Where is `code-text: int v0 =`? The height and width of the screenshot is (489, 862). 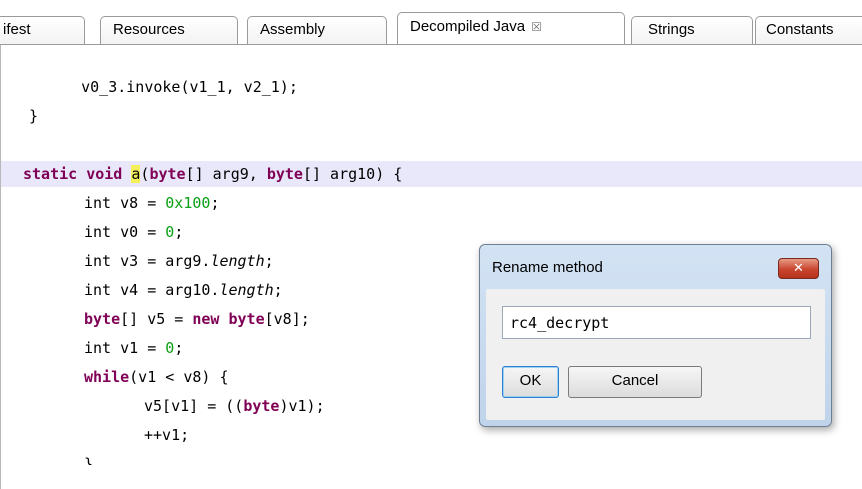
code-text: int v0 = is located at coordinates (125, 232).